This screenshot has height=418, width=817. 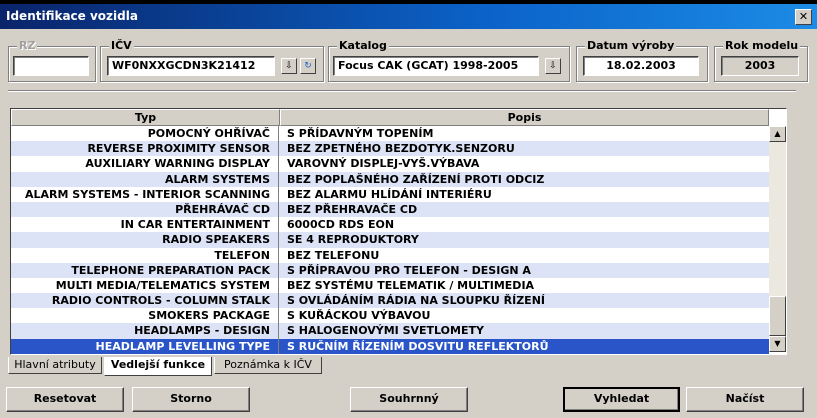 I want to click on reset-button: Resetovat, so click(x=65, y=399).